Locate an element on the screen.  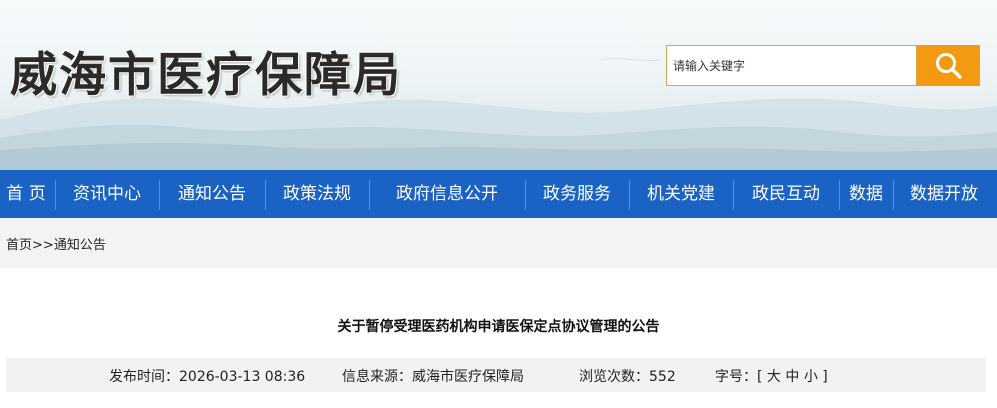
article-title: 关于暂停受理医药机构申请医保定点协议管理的公告 is located at coordinates (498, 327).